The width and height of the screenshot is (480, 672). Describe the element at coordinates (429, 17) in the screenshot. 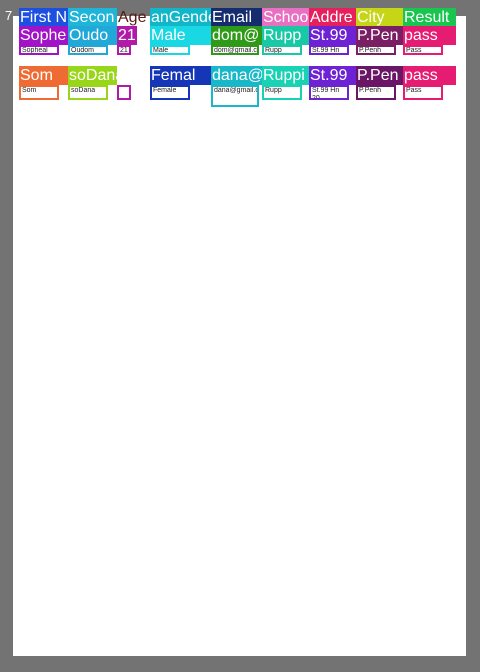

I see `header-result: Result` at that location.